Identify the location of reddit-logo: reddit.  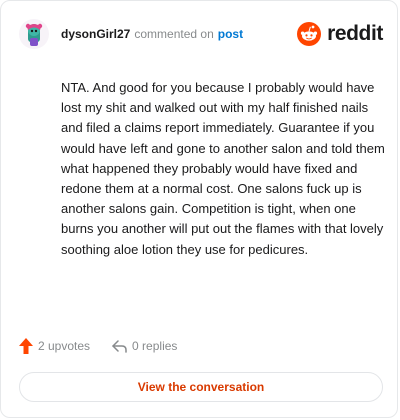
(340, 34).